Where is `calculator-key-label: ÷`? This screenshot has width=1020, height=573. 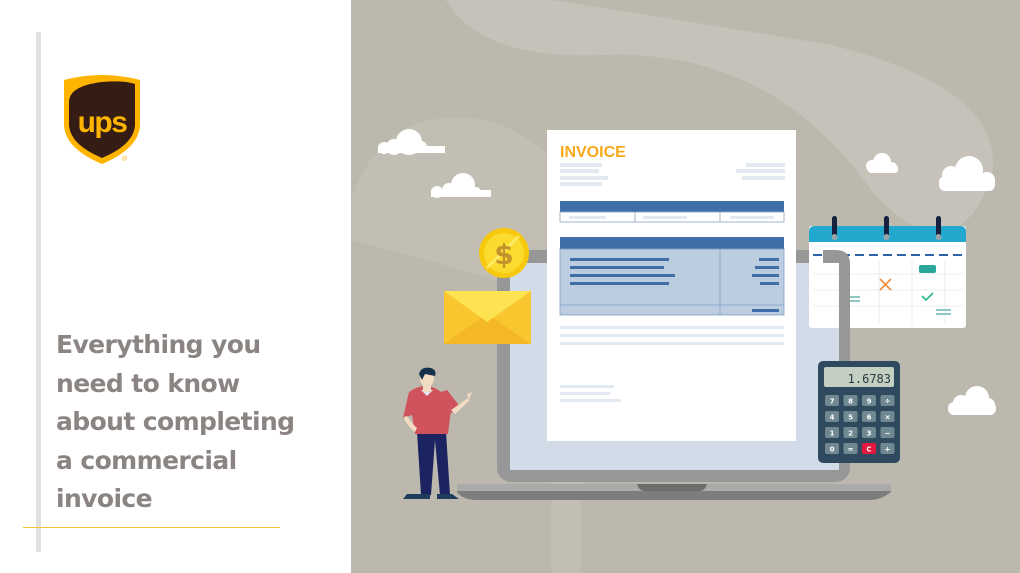
calculator-key-label: ÷ is located at coordinates (888, 402).